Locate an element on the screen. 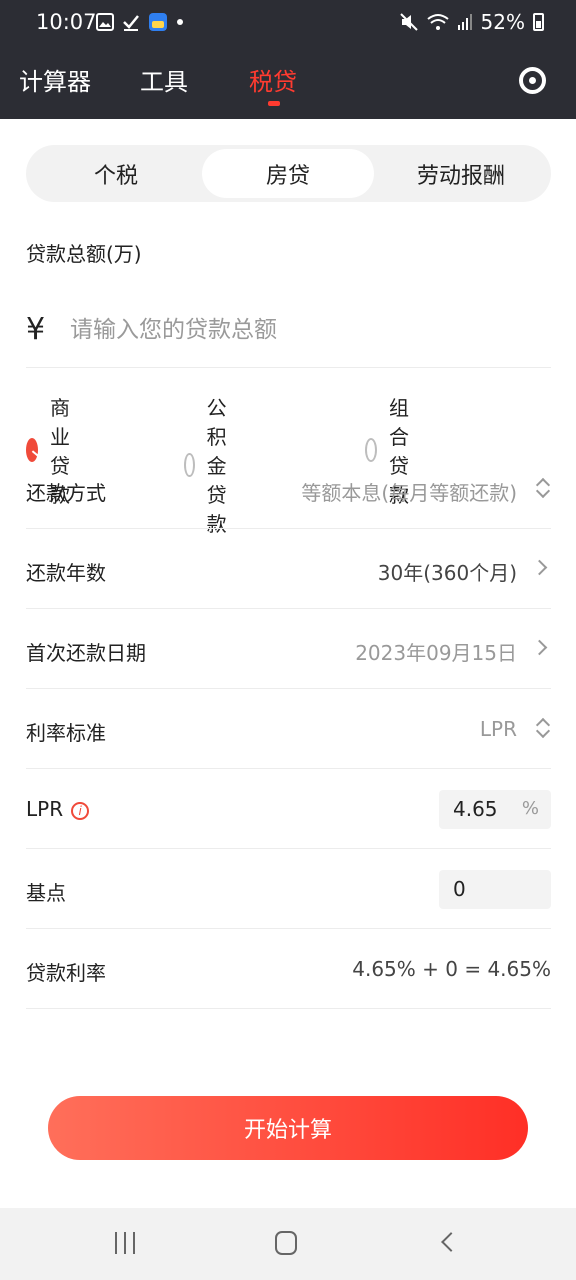  rate-standard-label: 利率标准 is located at coordinates (66, 733).